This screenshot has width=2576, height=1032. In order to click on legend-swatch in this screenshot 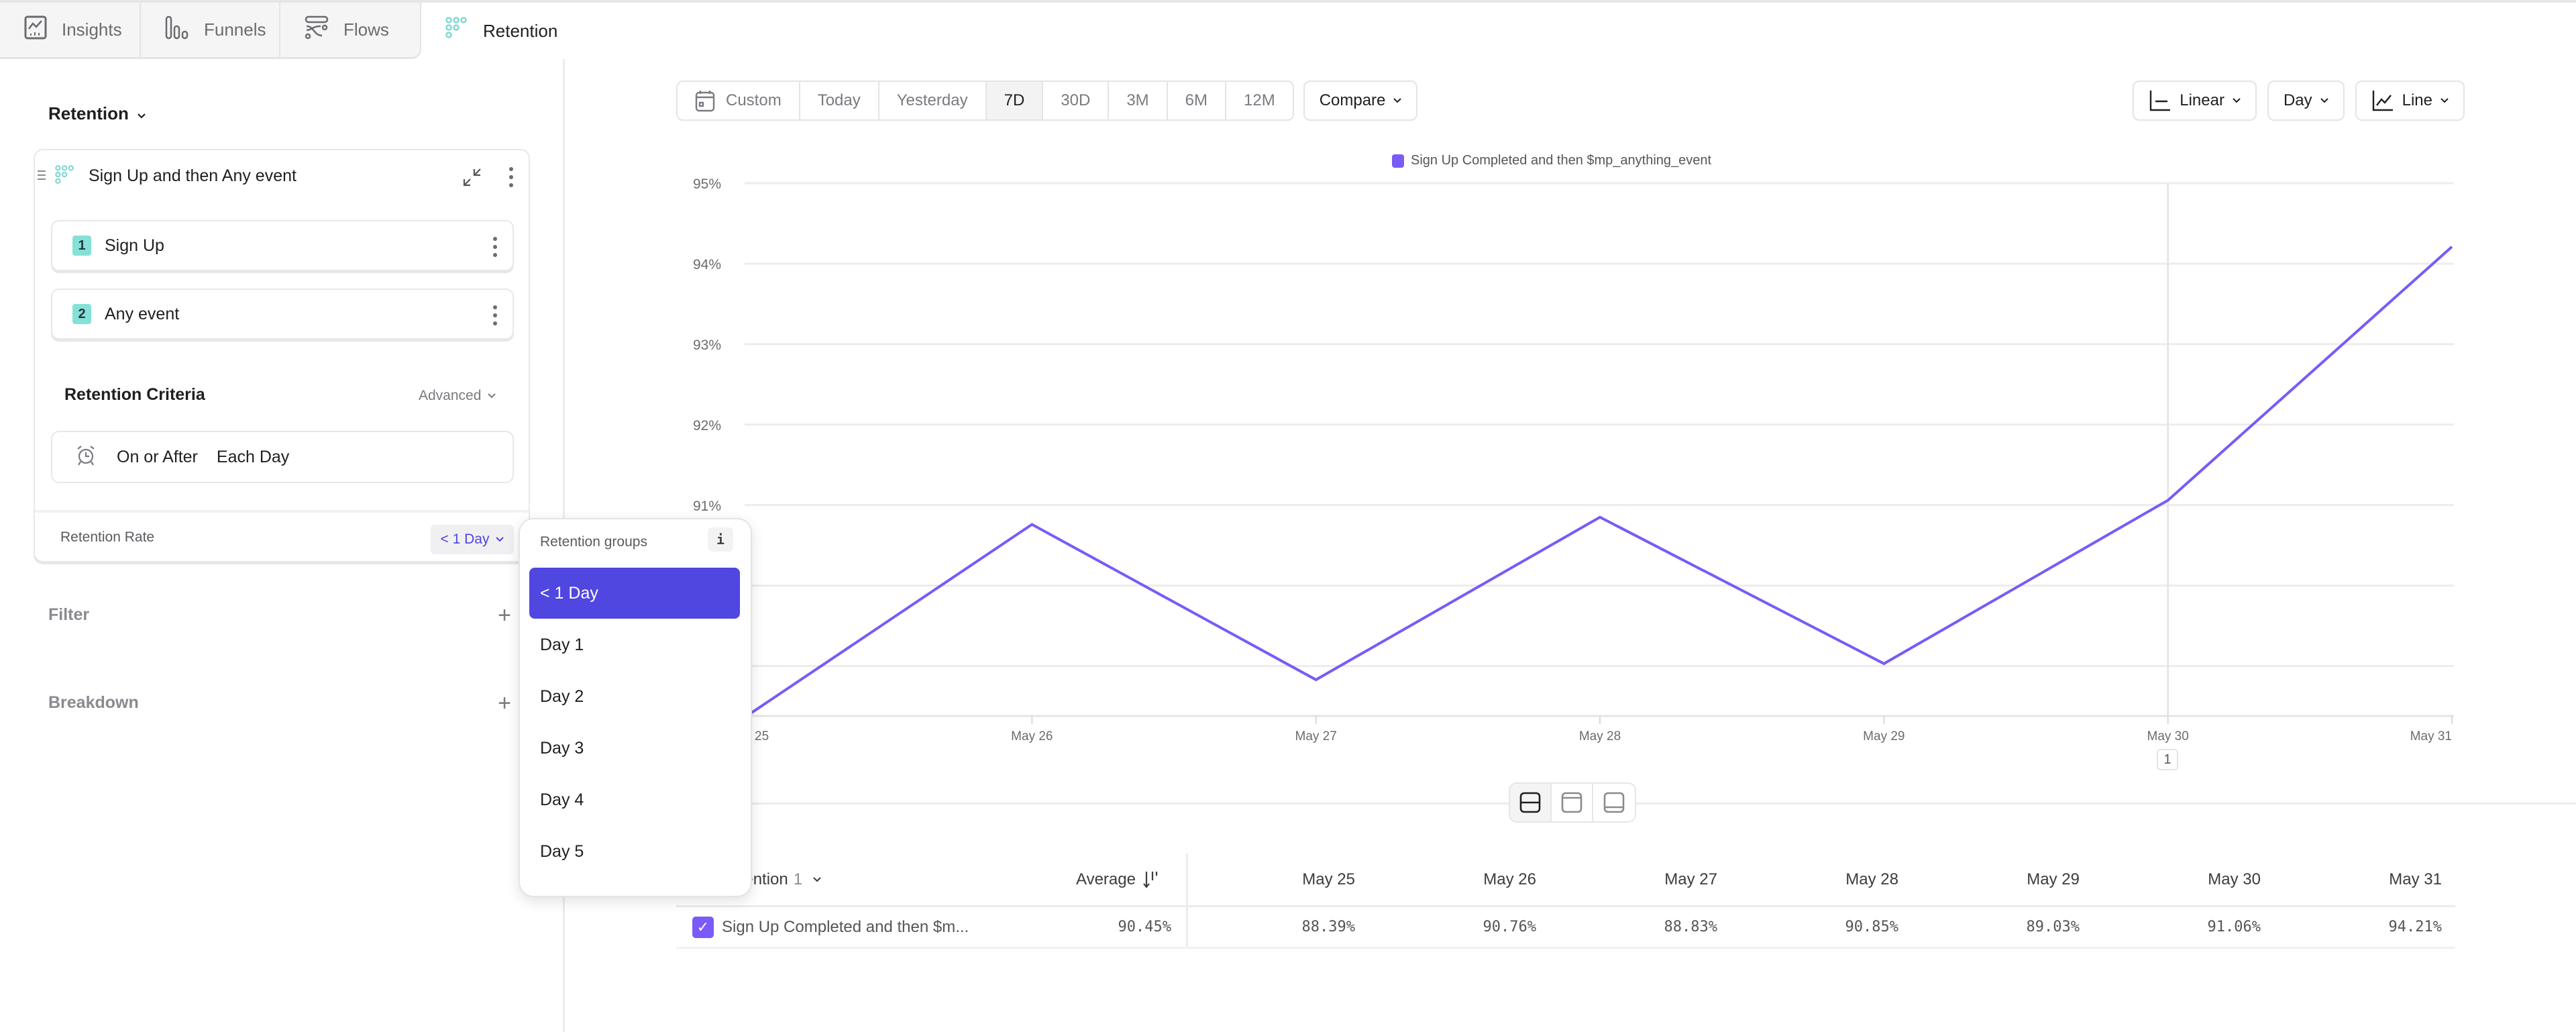, I will do `click(1398, 161)`.